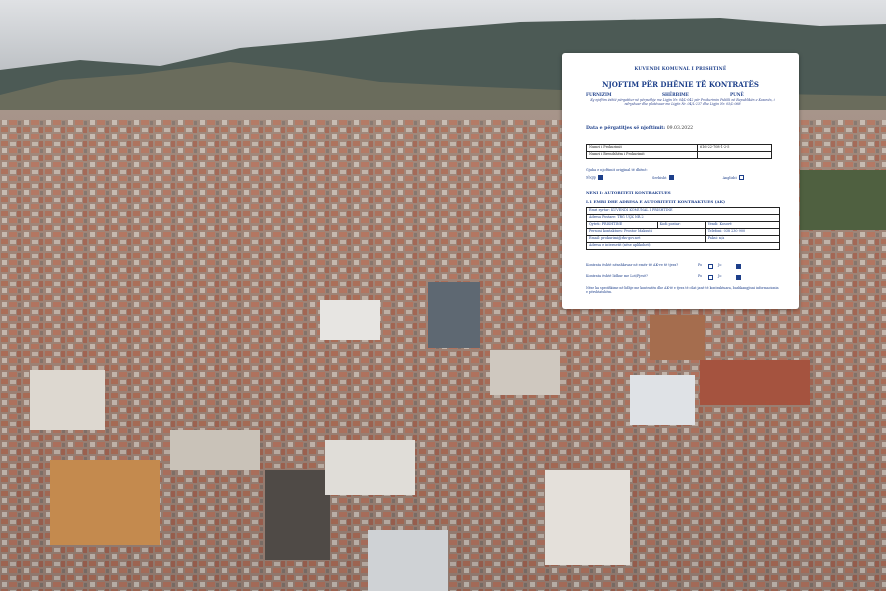 This screenshot has width=886, height=591. What do you see at coordinates (683, 218) in the screenshot?
I see `table-cell: Adresa Postare: TRG UÇK NR.2` at bounding box center [683, 218].